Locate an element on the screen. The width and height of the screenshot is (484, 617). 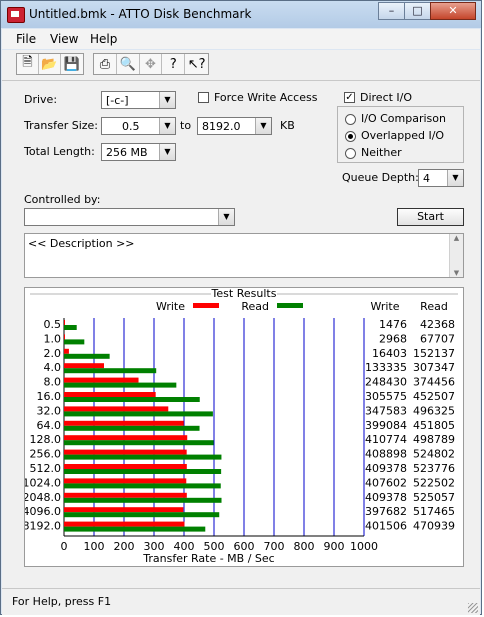
description-scrollbar: ▲ ▼ is located at coordinates (456, 255).